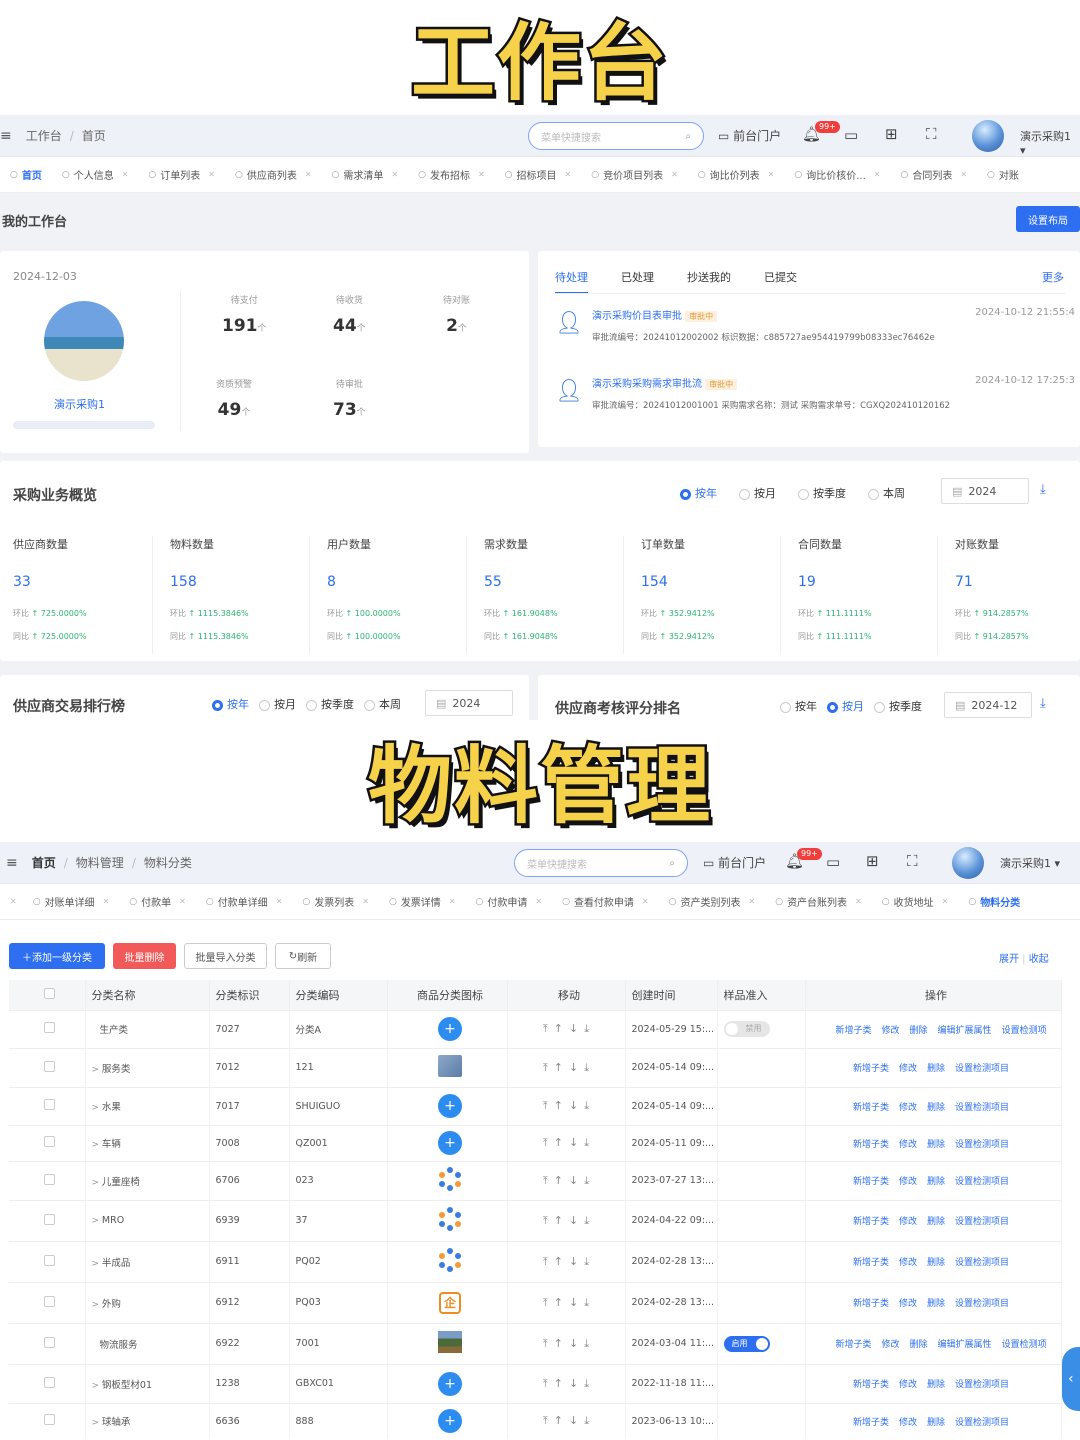  Describe the element at coordinates (1024, 1345) in the screenshot. I see `row-action-link: 设置检测项` at that location.